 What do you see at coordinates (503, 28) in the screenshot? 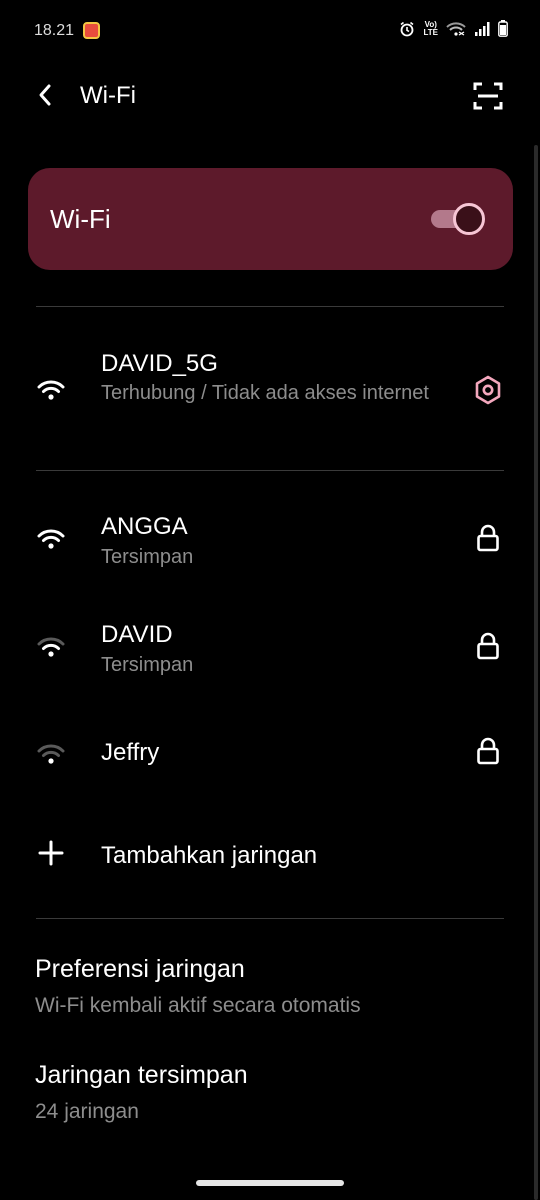
I see `battery-icon` at bounding box center [503, 28].